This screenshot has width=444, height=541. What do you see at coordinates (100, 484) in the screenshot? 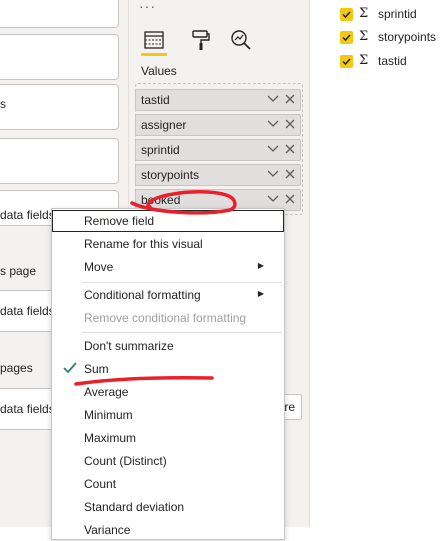
I see `menu-item-label: Count` at bounding box center [100, 484].